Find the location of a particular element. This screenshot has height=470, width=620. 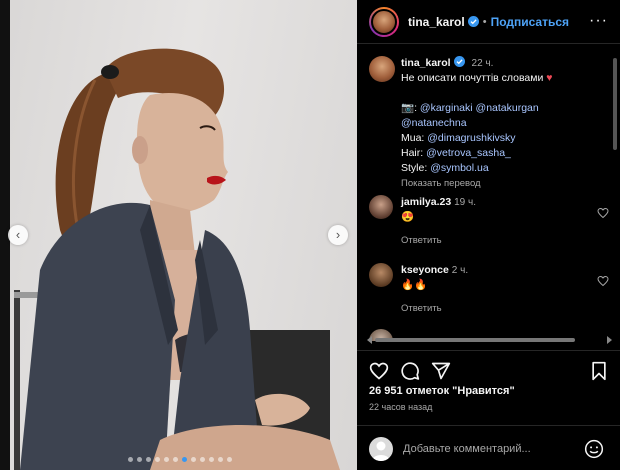

current-user-avatar is located at coordinates (381, 449).